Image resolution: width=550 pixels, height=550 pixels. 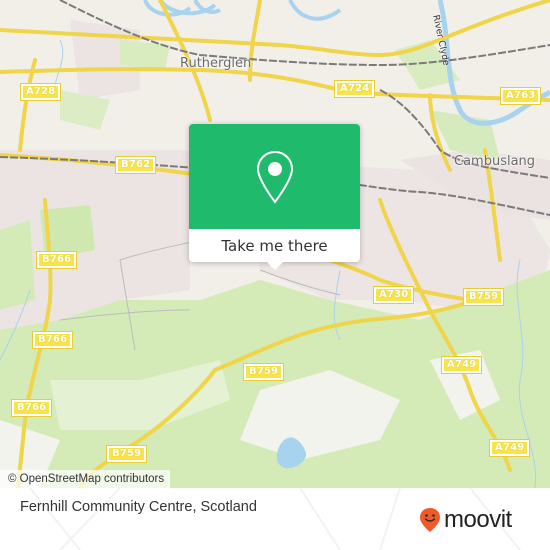 I want to click on moovit-face-icon, so click(x=430, y=520).